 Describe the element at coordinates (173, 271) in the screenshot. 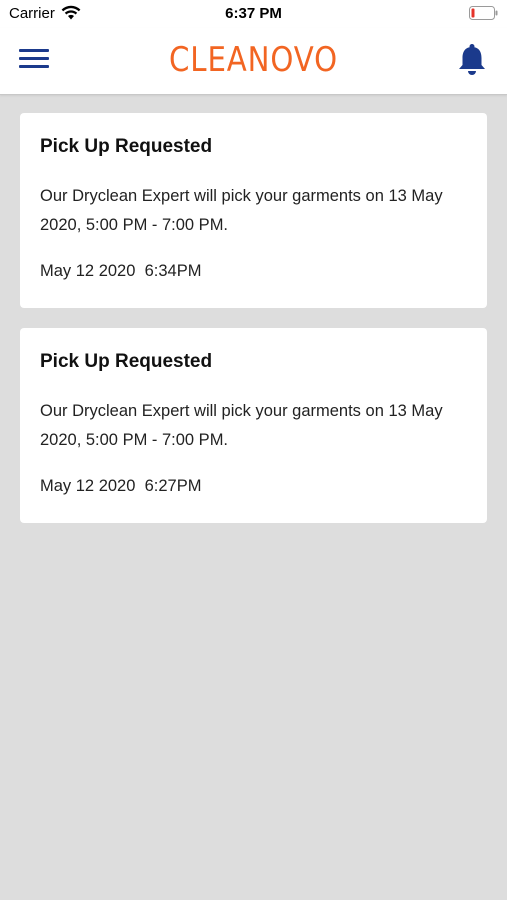

I see `notification-time: 6:34PM` at that location.